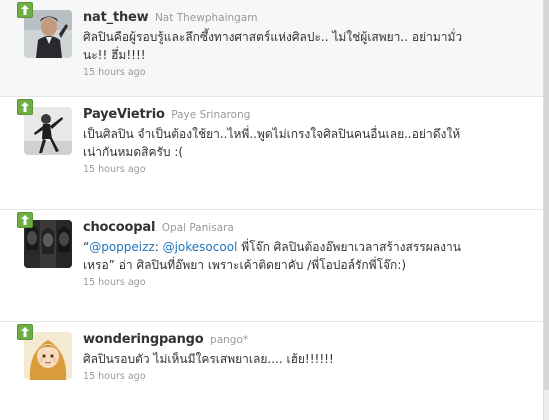  I want to click on tweet-header: wonderingpango pango*, so click(308, 340).